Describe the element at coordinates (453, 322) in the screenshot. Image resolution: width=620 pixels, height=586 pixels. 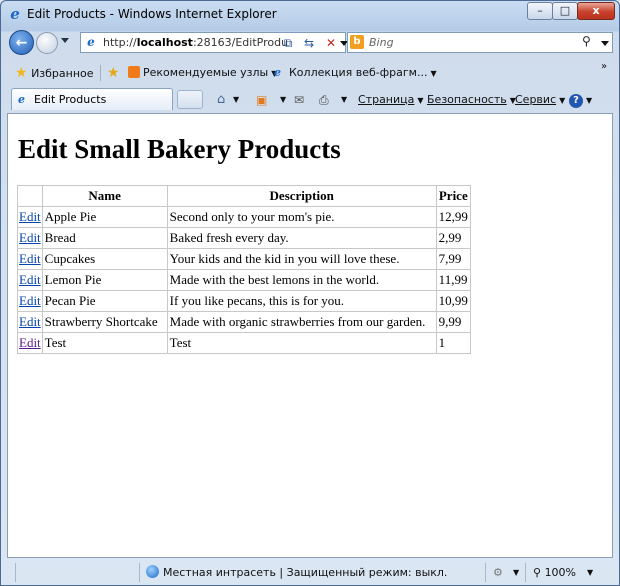
I see `price-cell: 9,99` at that location.